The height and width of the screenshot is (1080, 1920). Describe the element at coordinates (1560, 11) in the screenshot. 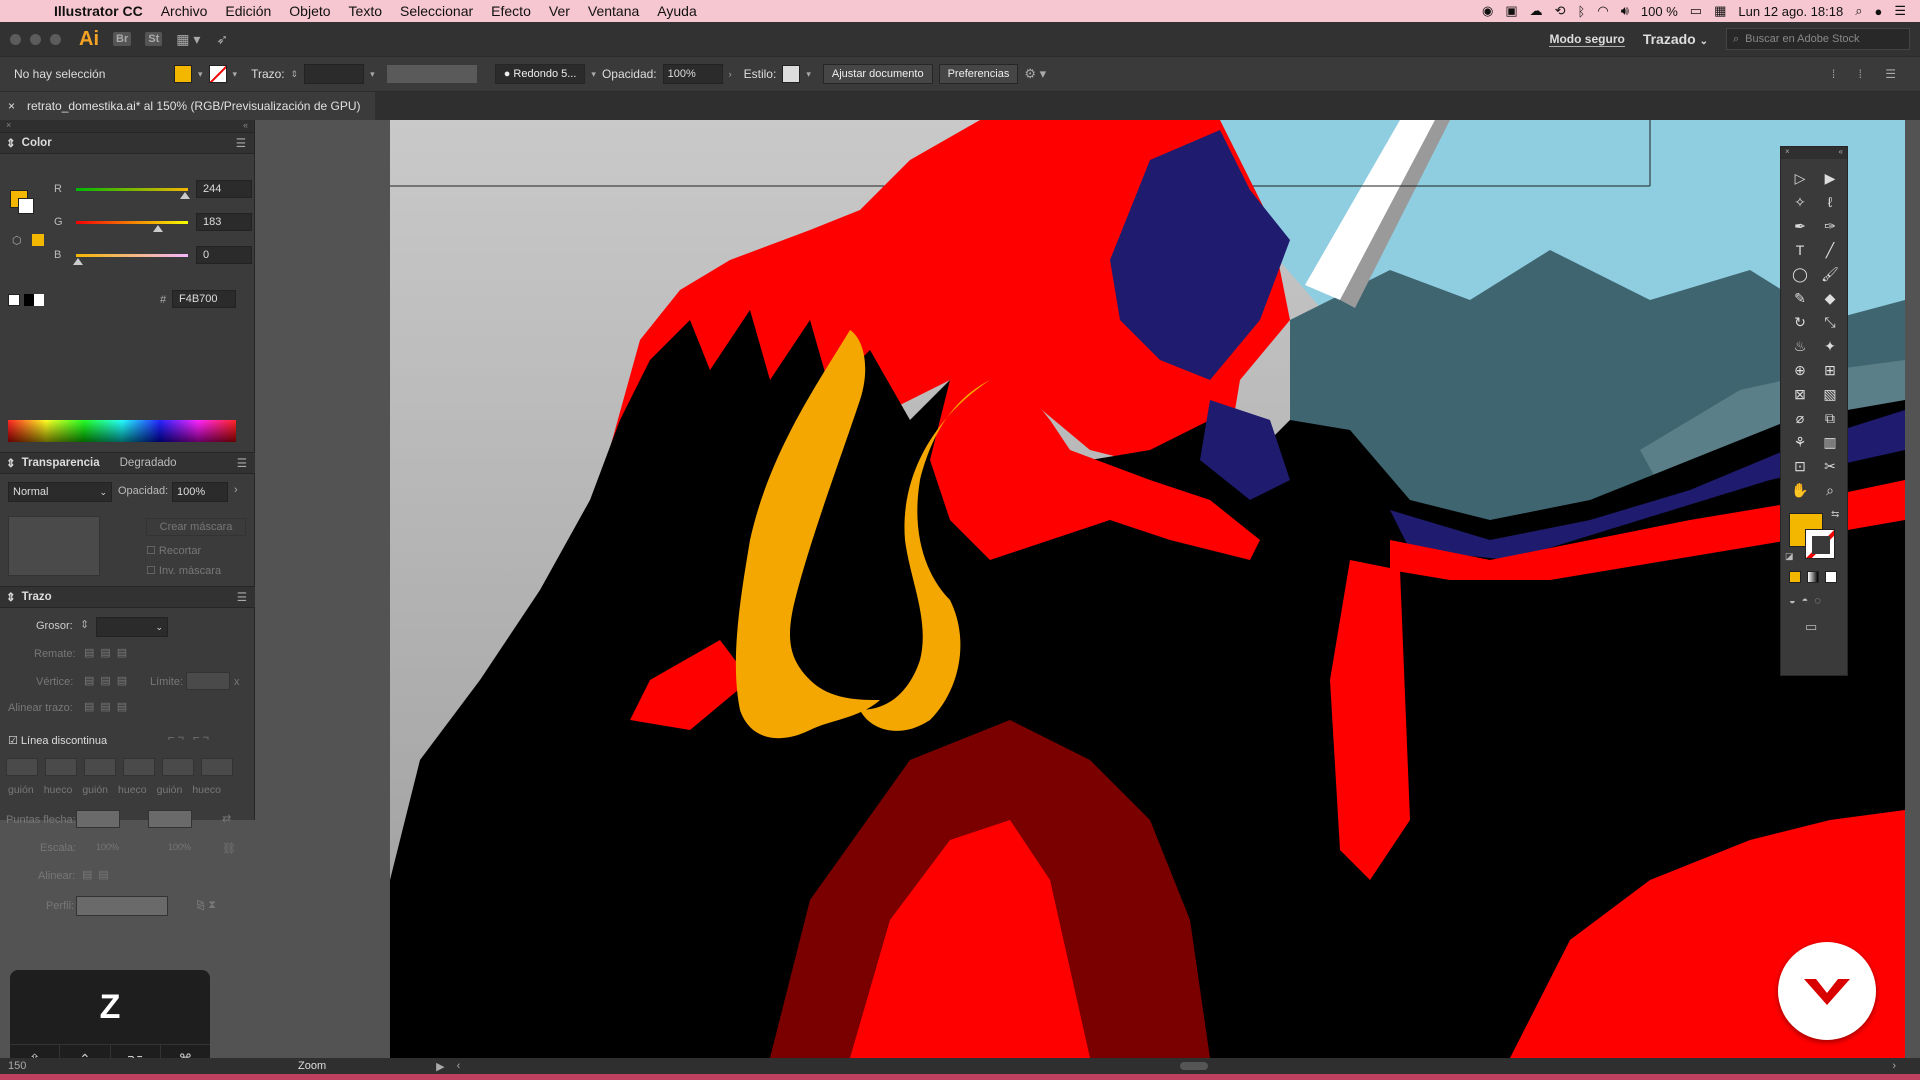

I see `time-machine-icon: ⟲` at that location.